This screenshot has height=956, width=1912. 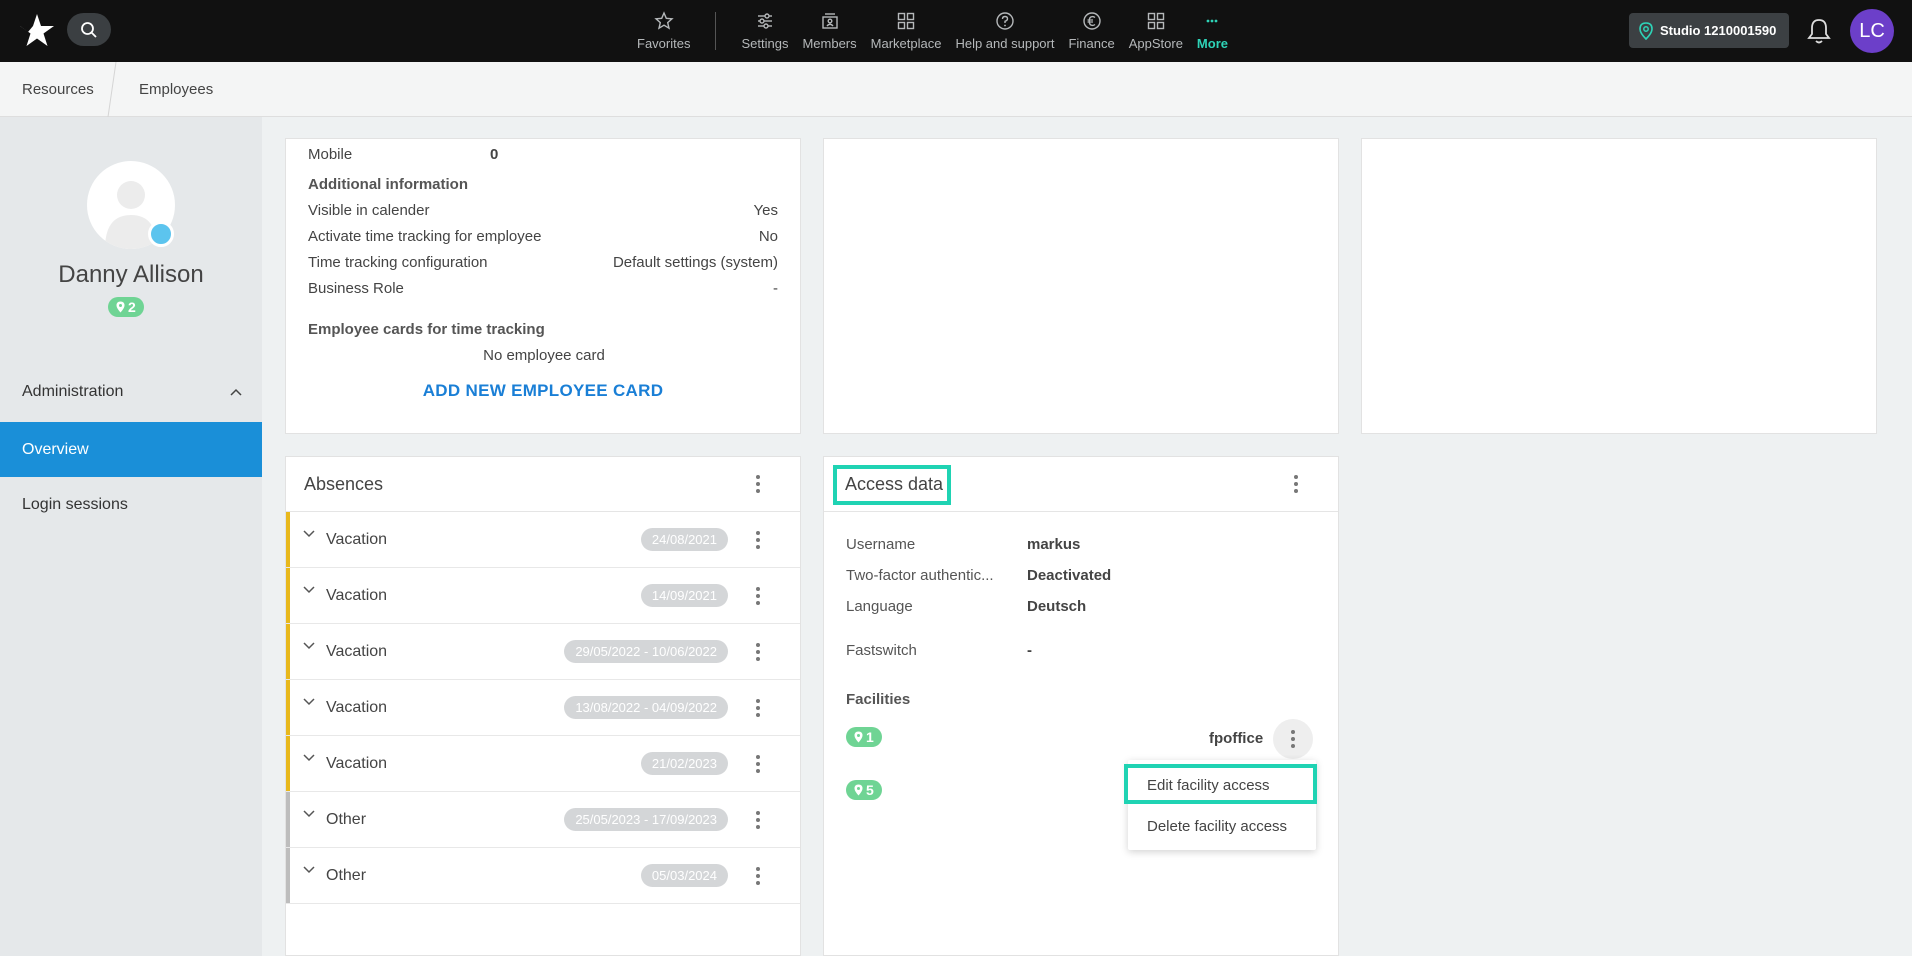 What do you see at coordinates (1054, 544) in the screenshot?
I see `username-value: markus` at bounding box center [1054, 544].